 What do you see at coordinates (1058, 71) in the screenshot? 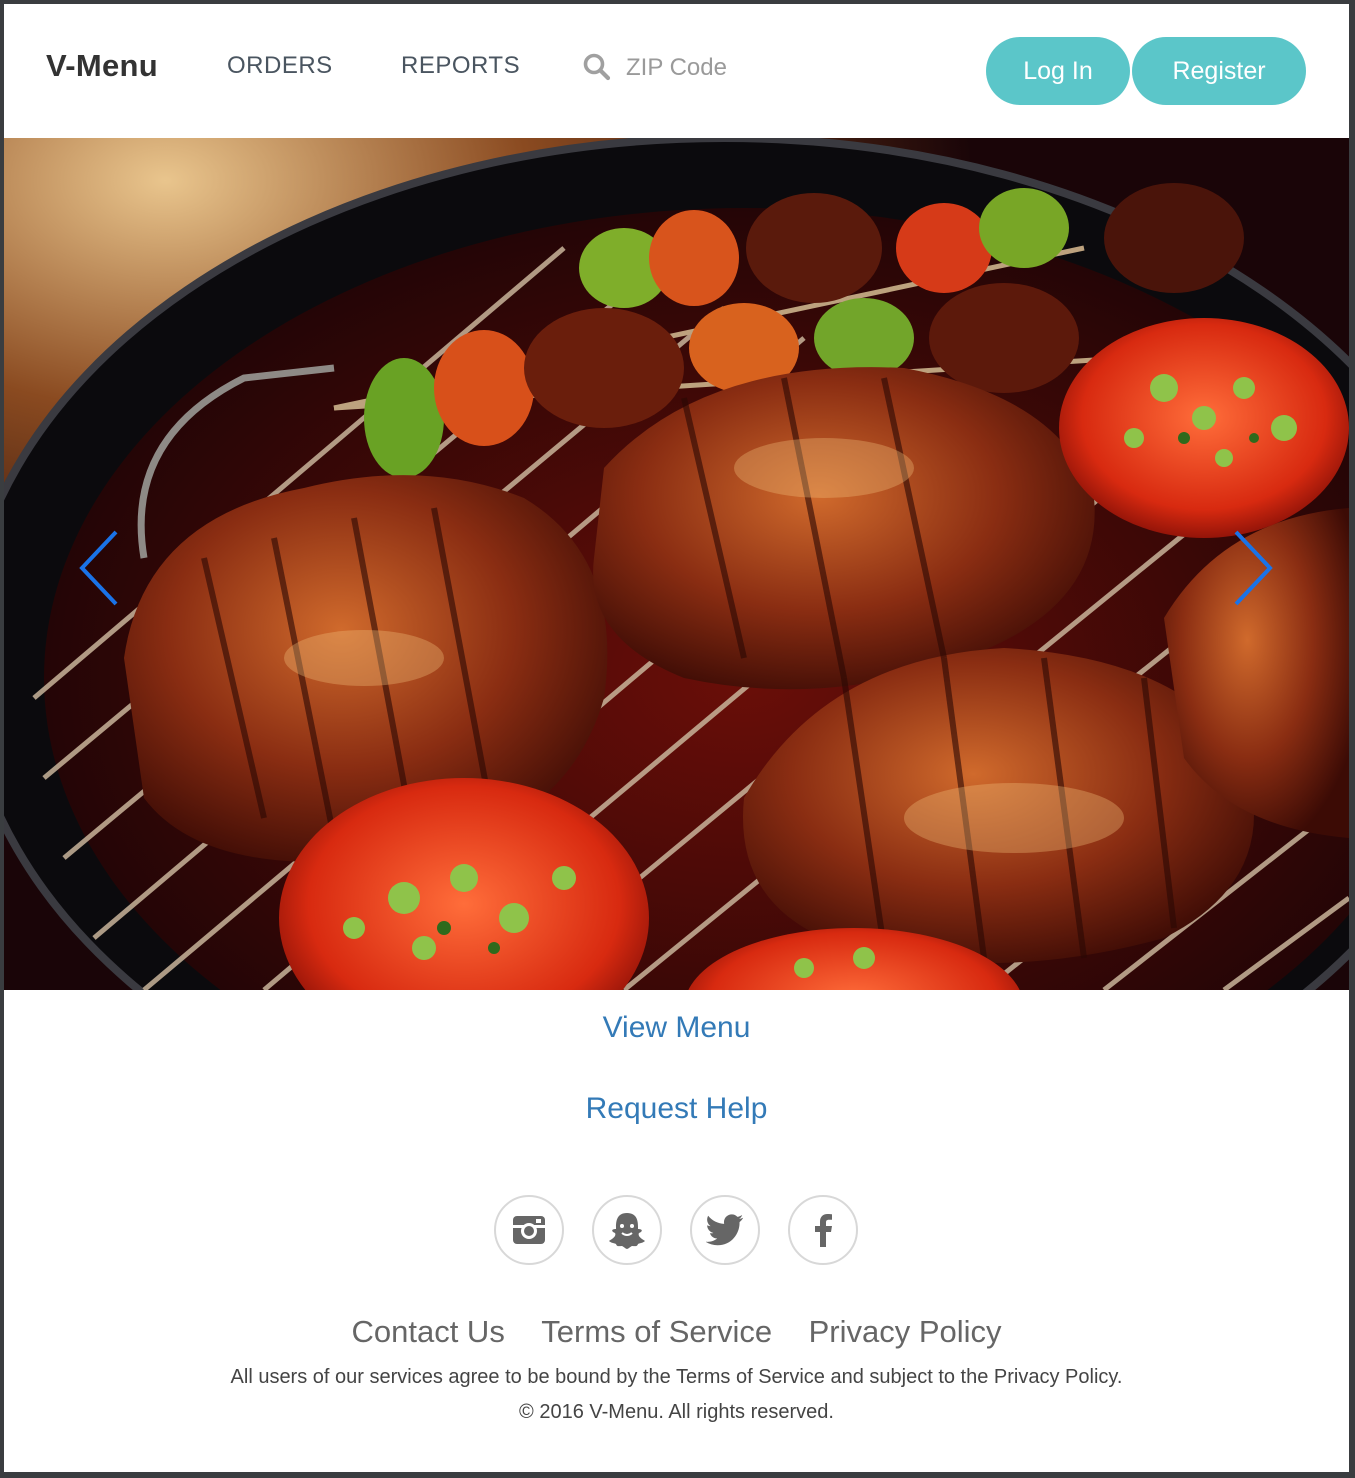
I see `login-button: Log In` at bounding box center [1058, 71].